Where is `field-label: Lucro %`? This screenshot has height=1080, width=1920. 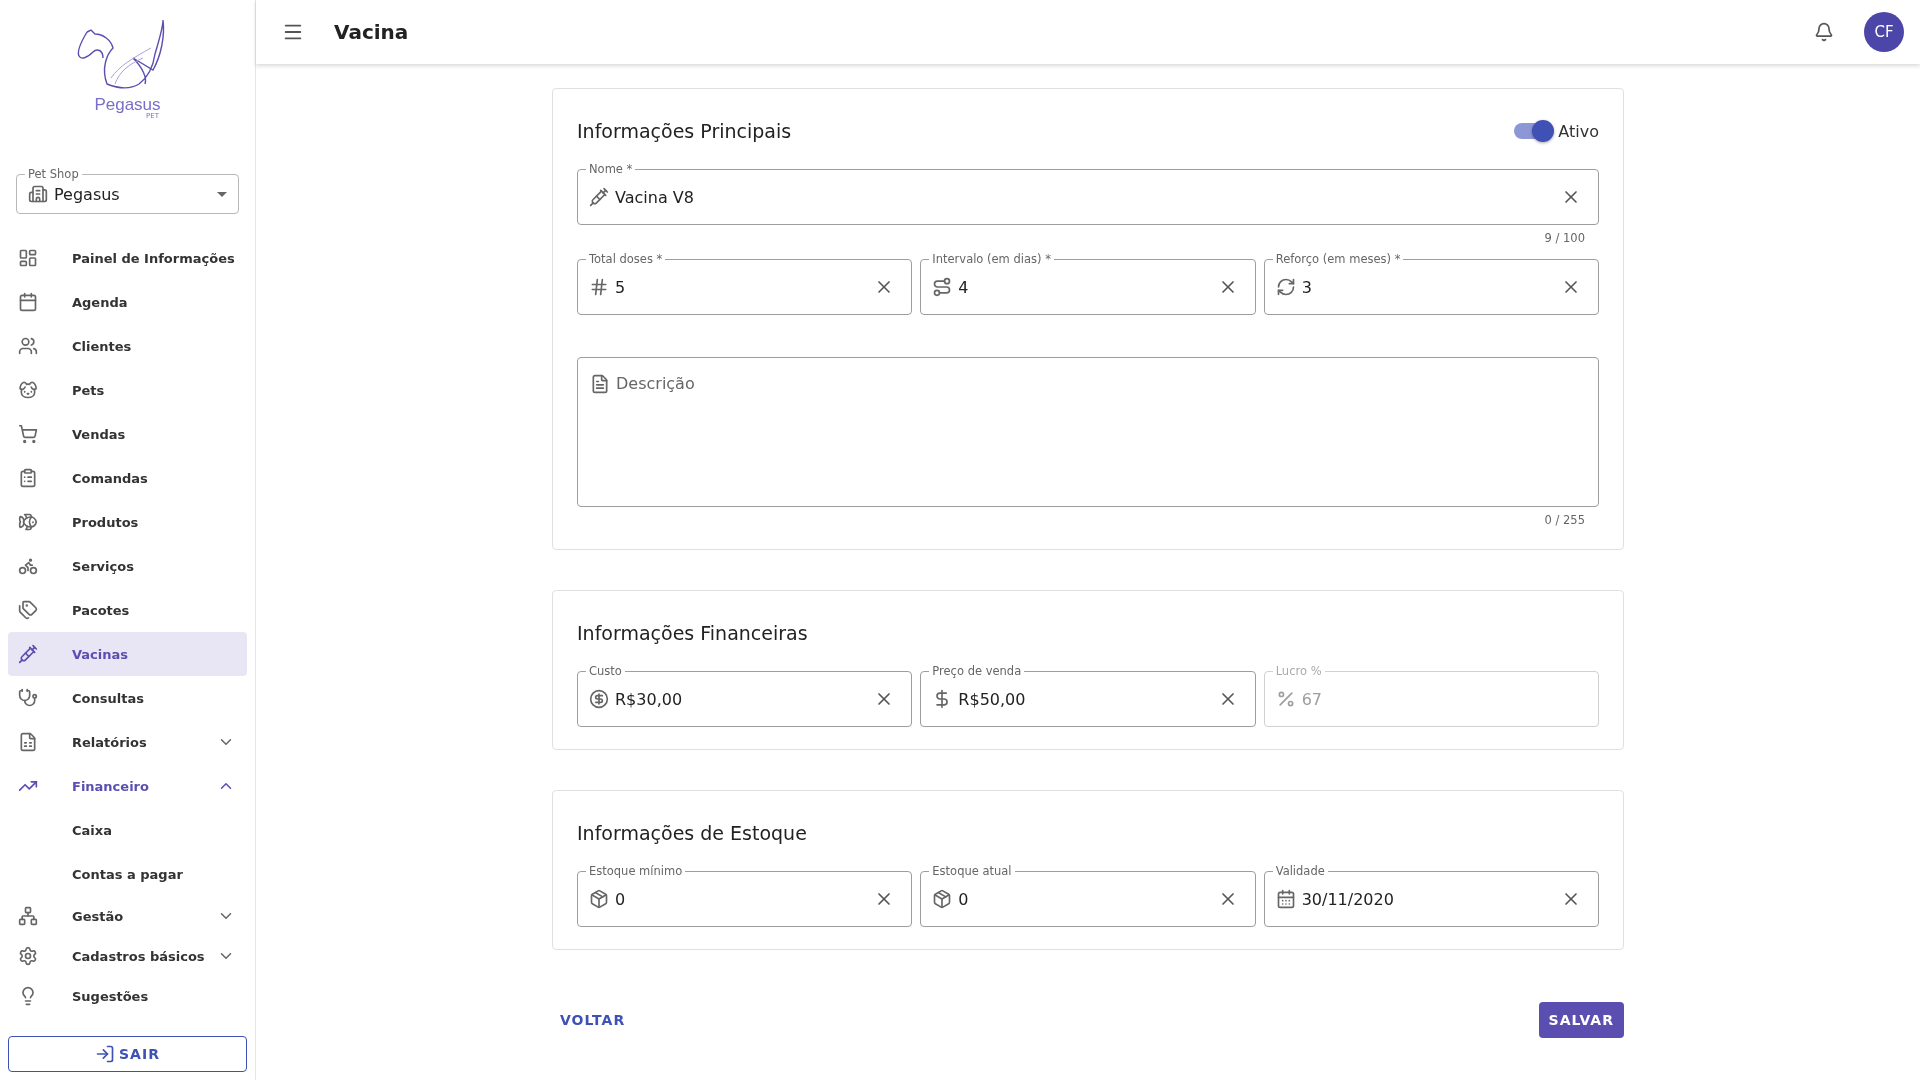
field-label: Lucro % is located at coordinates (1298, 671).